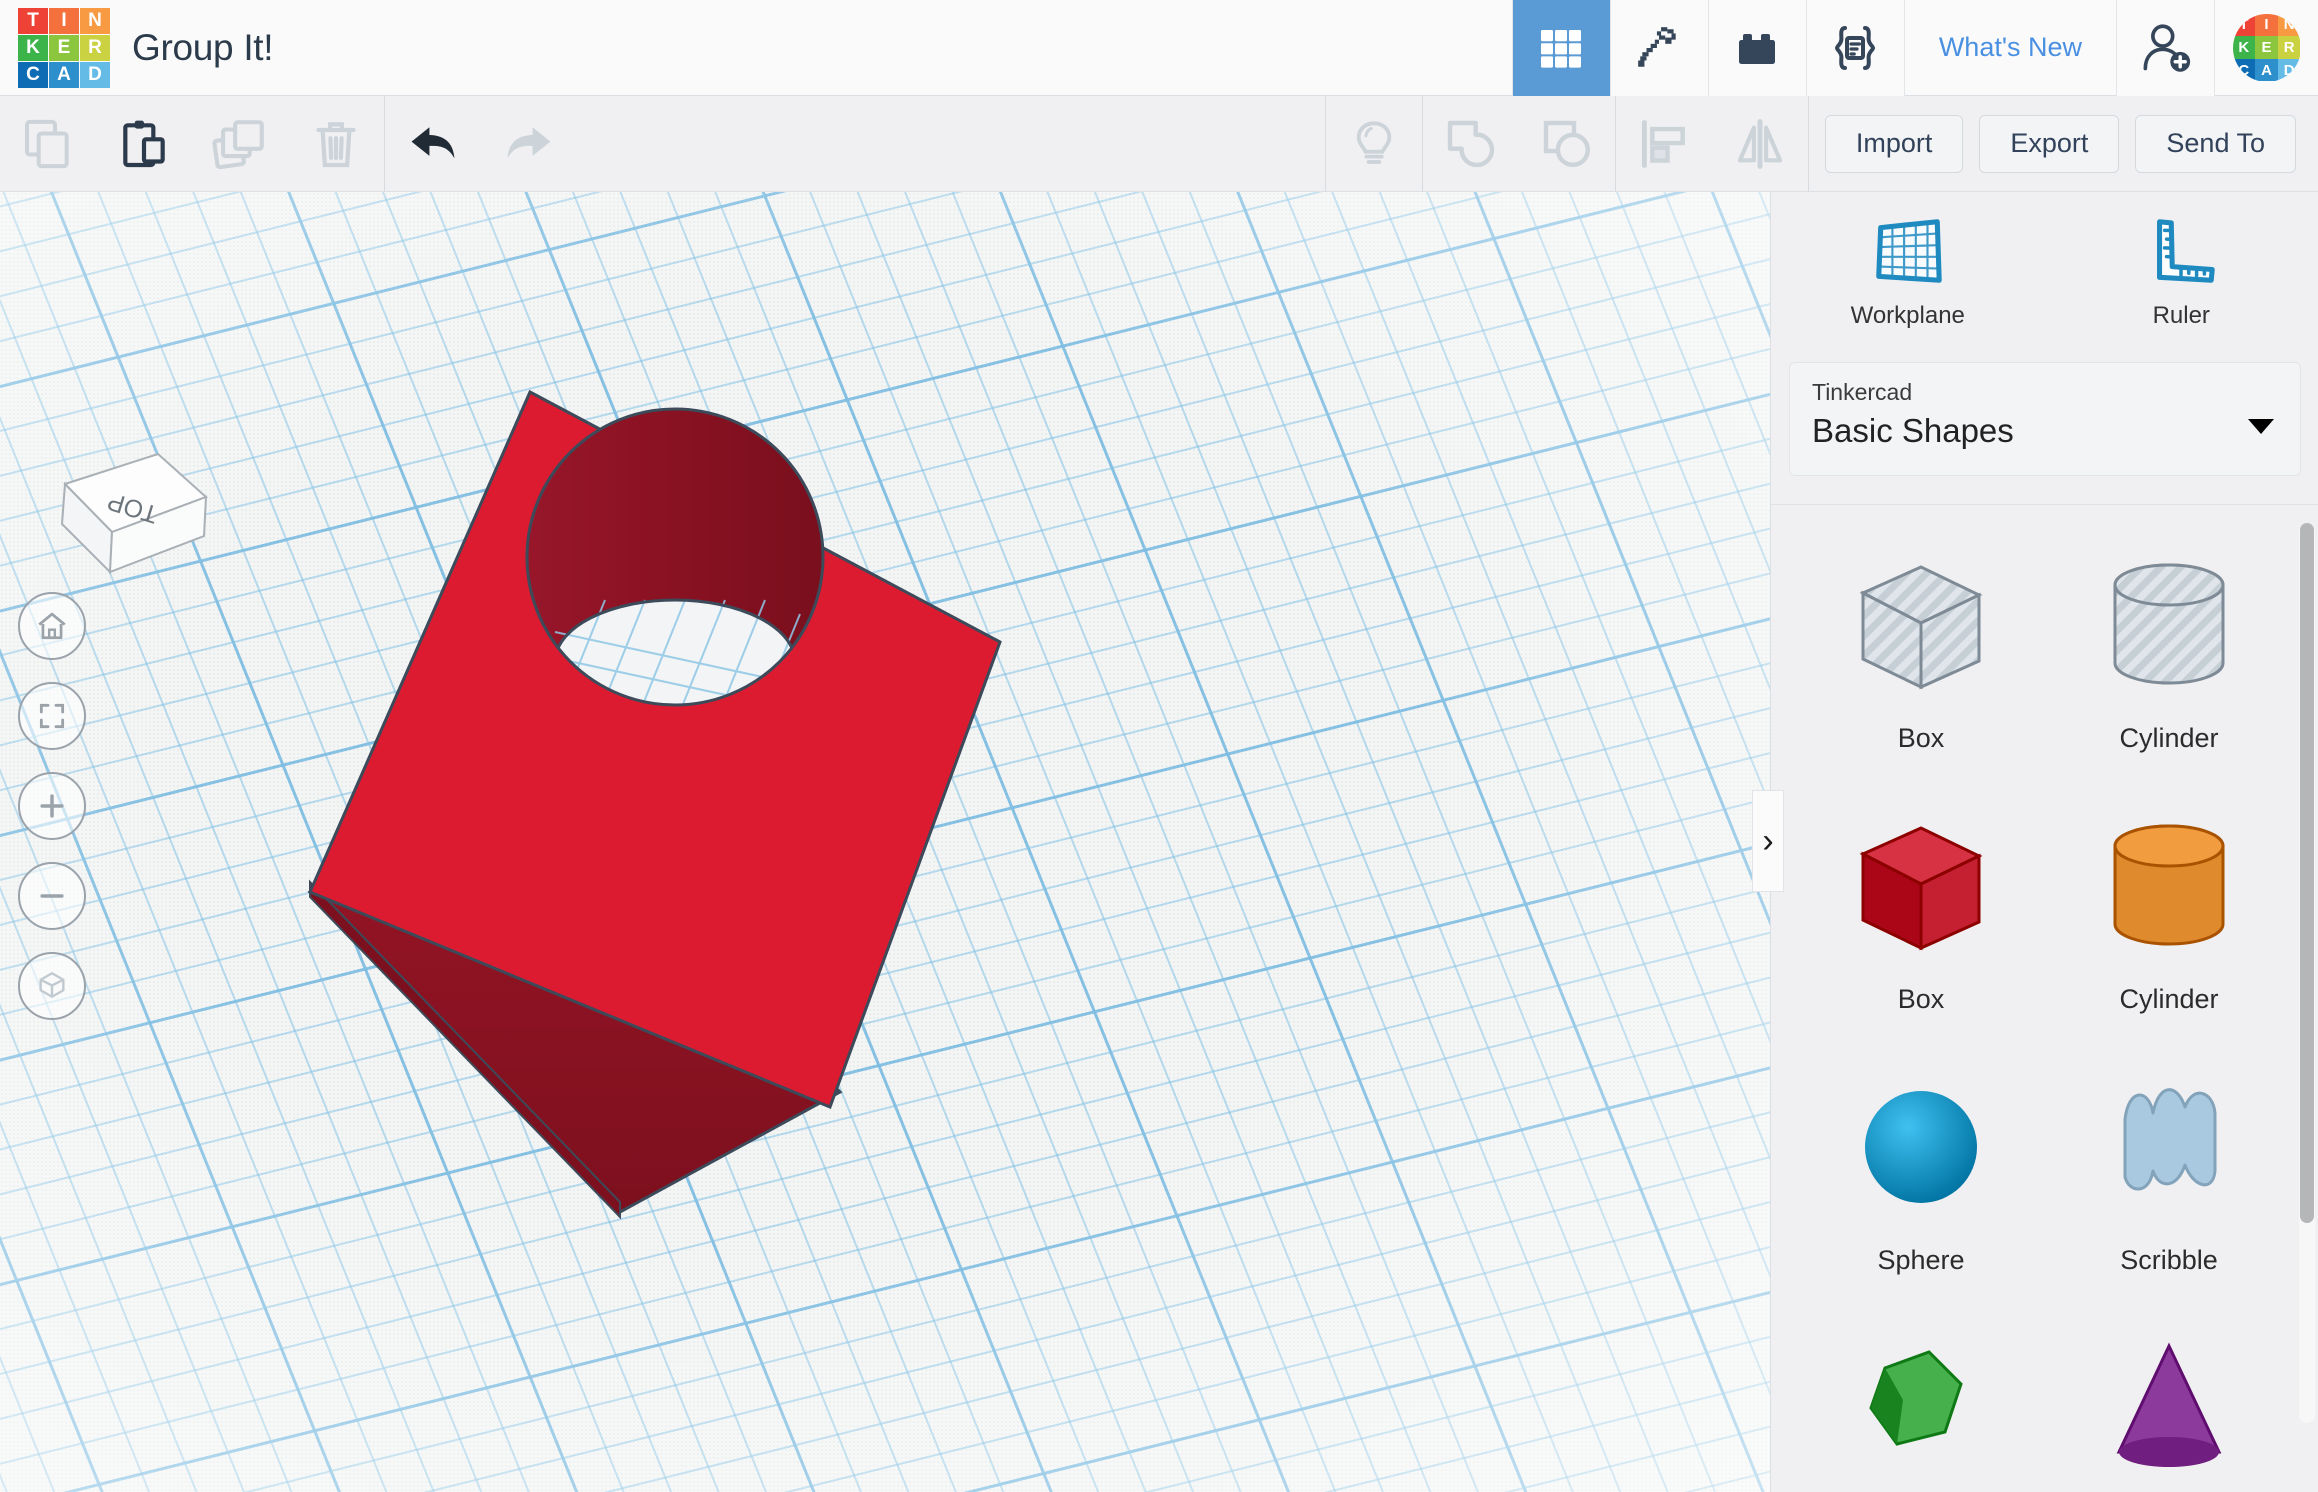  I want to click on shape-polygon-icon, so click(1921, 1408).